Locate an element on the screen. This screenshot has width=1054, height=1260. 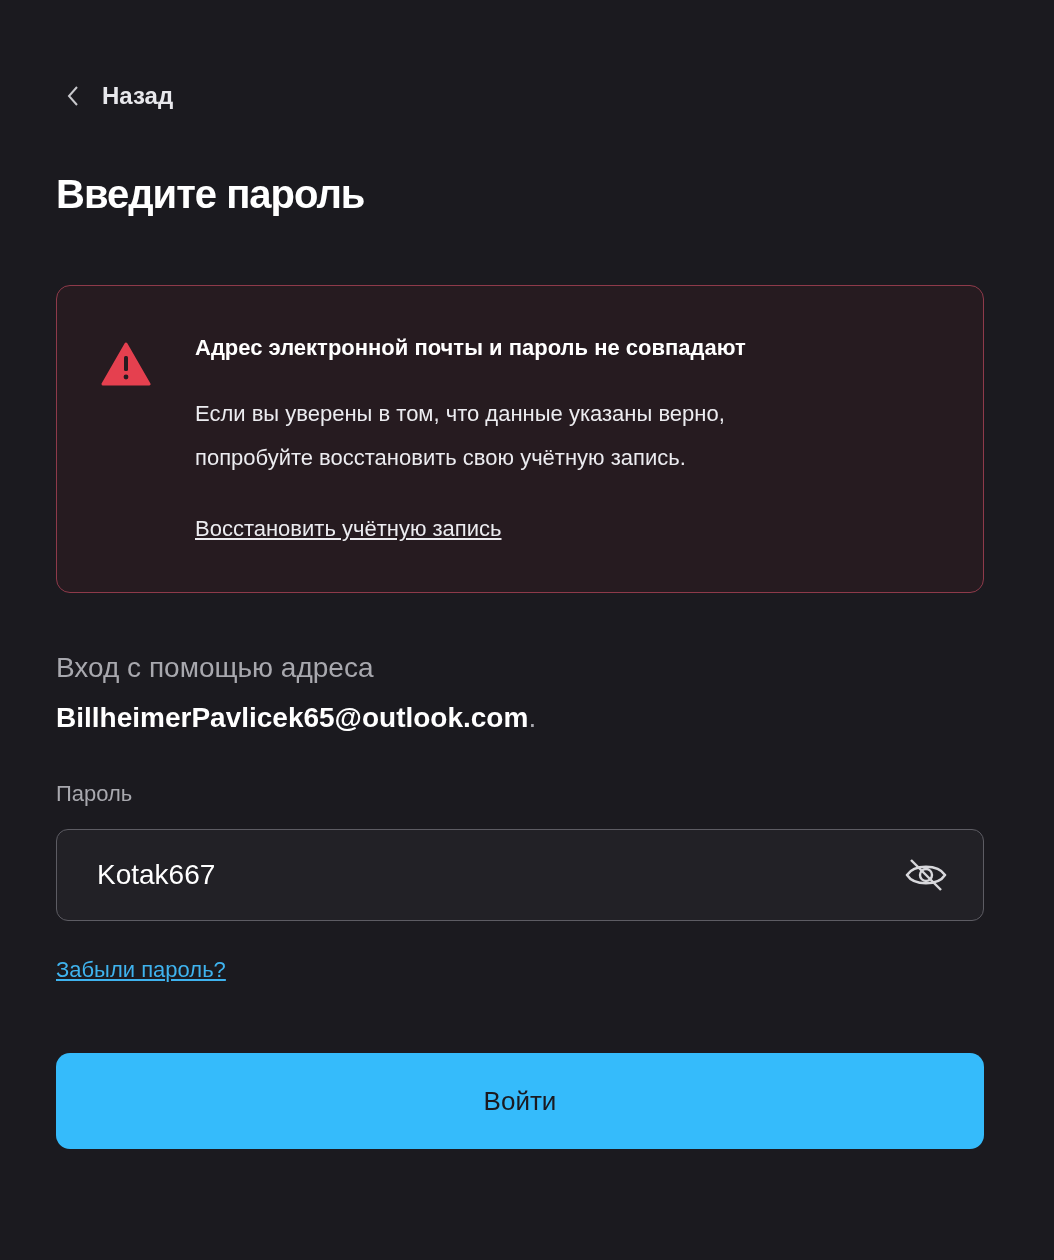
password-field: Kotak667 is located at coordinates (520, 875).